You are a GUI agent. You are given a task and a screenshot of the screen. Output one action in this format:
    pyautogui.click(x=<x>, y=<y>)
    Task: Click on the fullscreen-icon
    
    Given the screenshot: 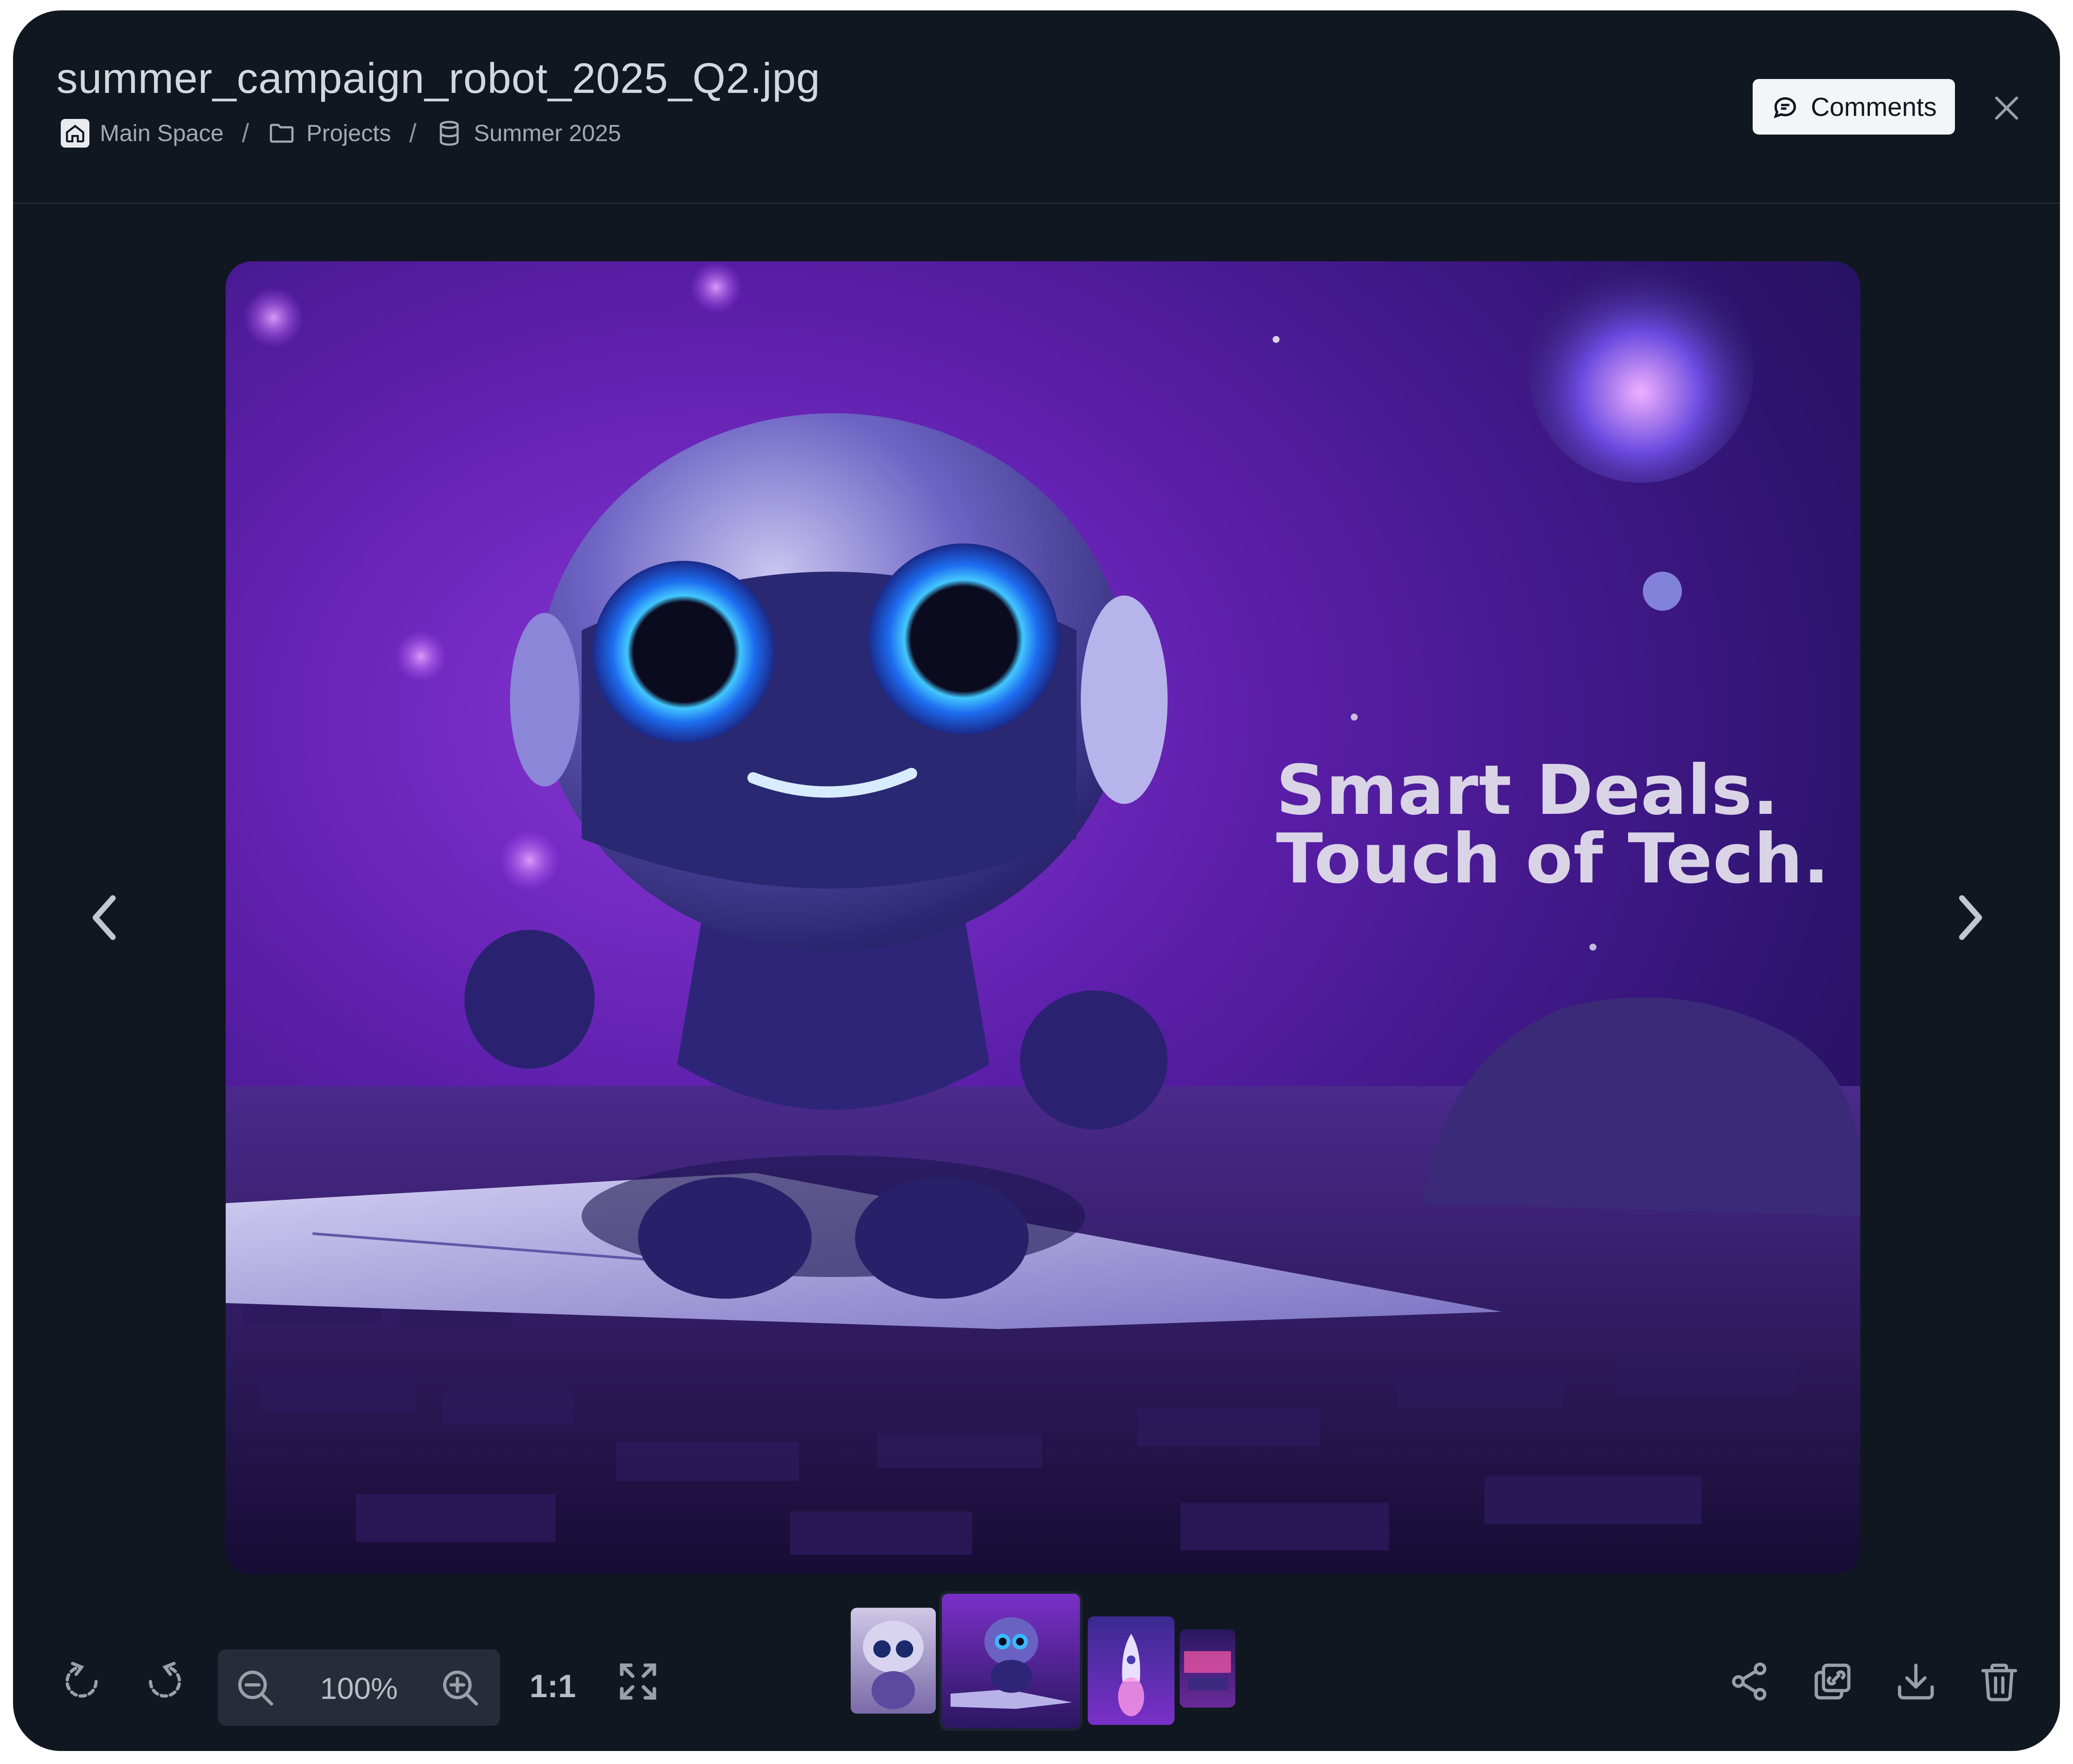 What is the action you would take?
    pyautogui.click(x=638, y=1682)
    